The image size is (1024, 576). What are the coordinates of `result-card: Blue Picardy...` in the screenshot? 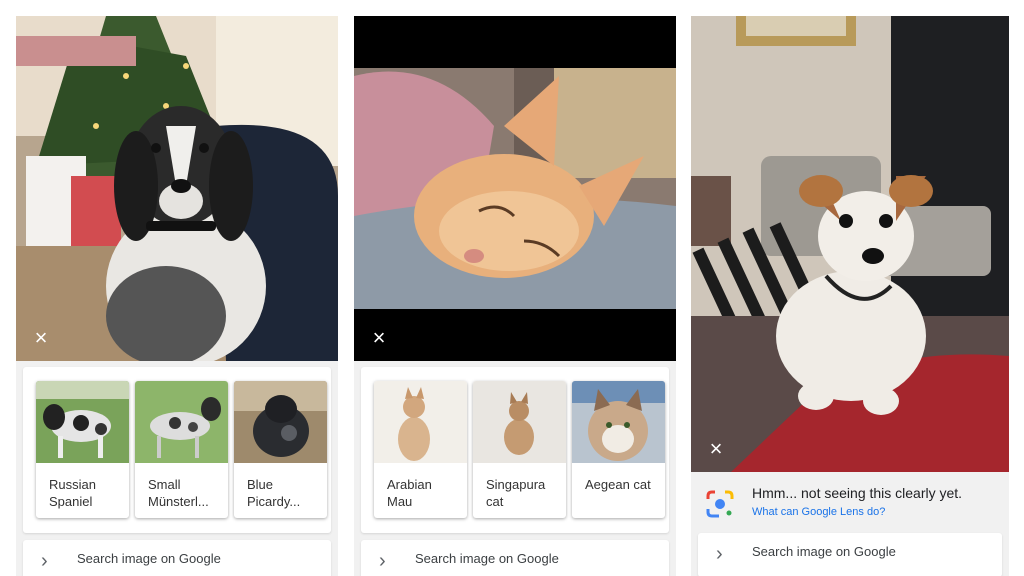 It's located at (280, 449).